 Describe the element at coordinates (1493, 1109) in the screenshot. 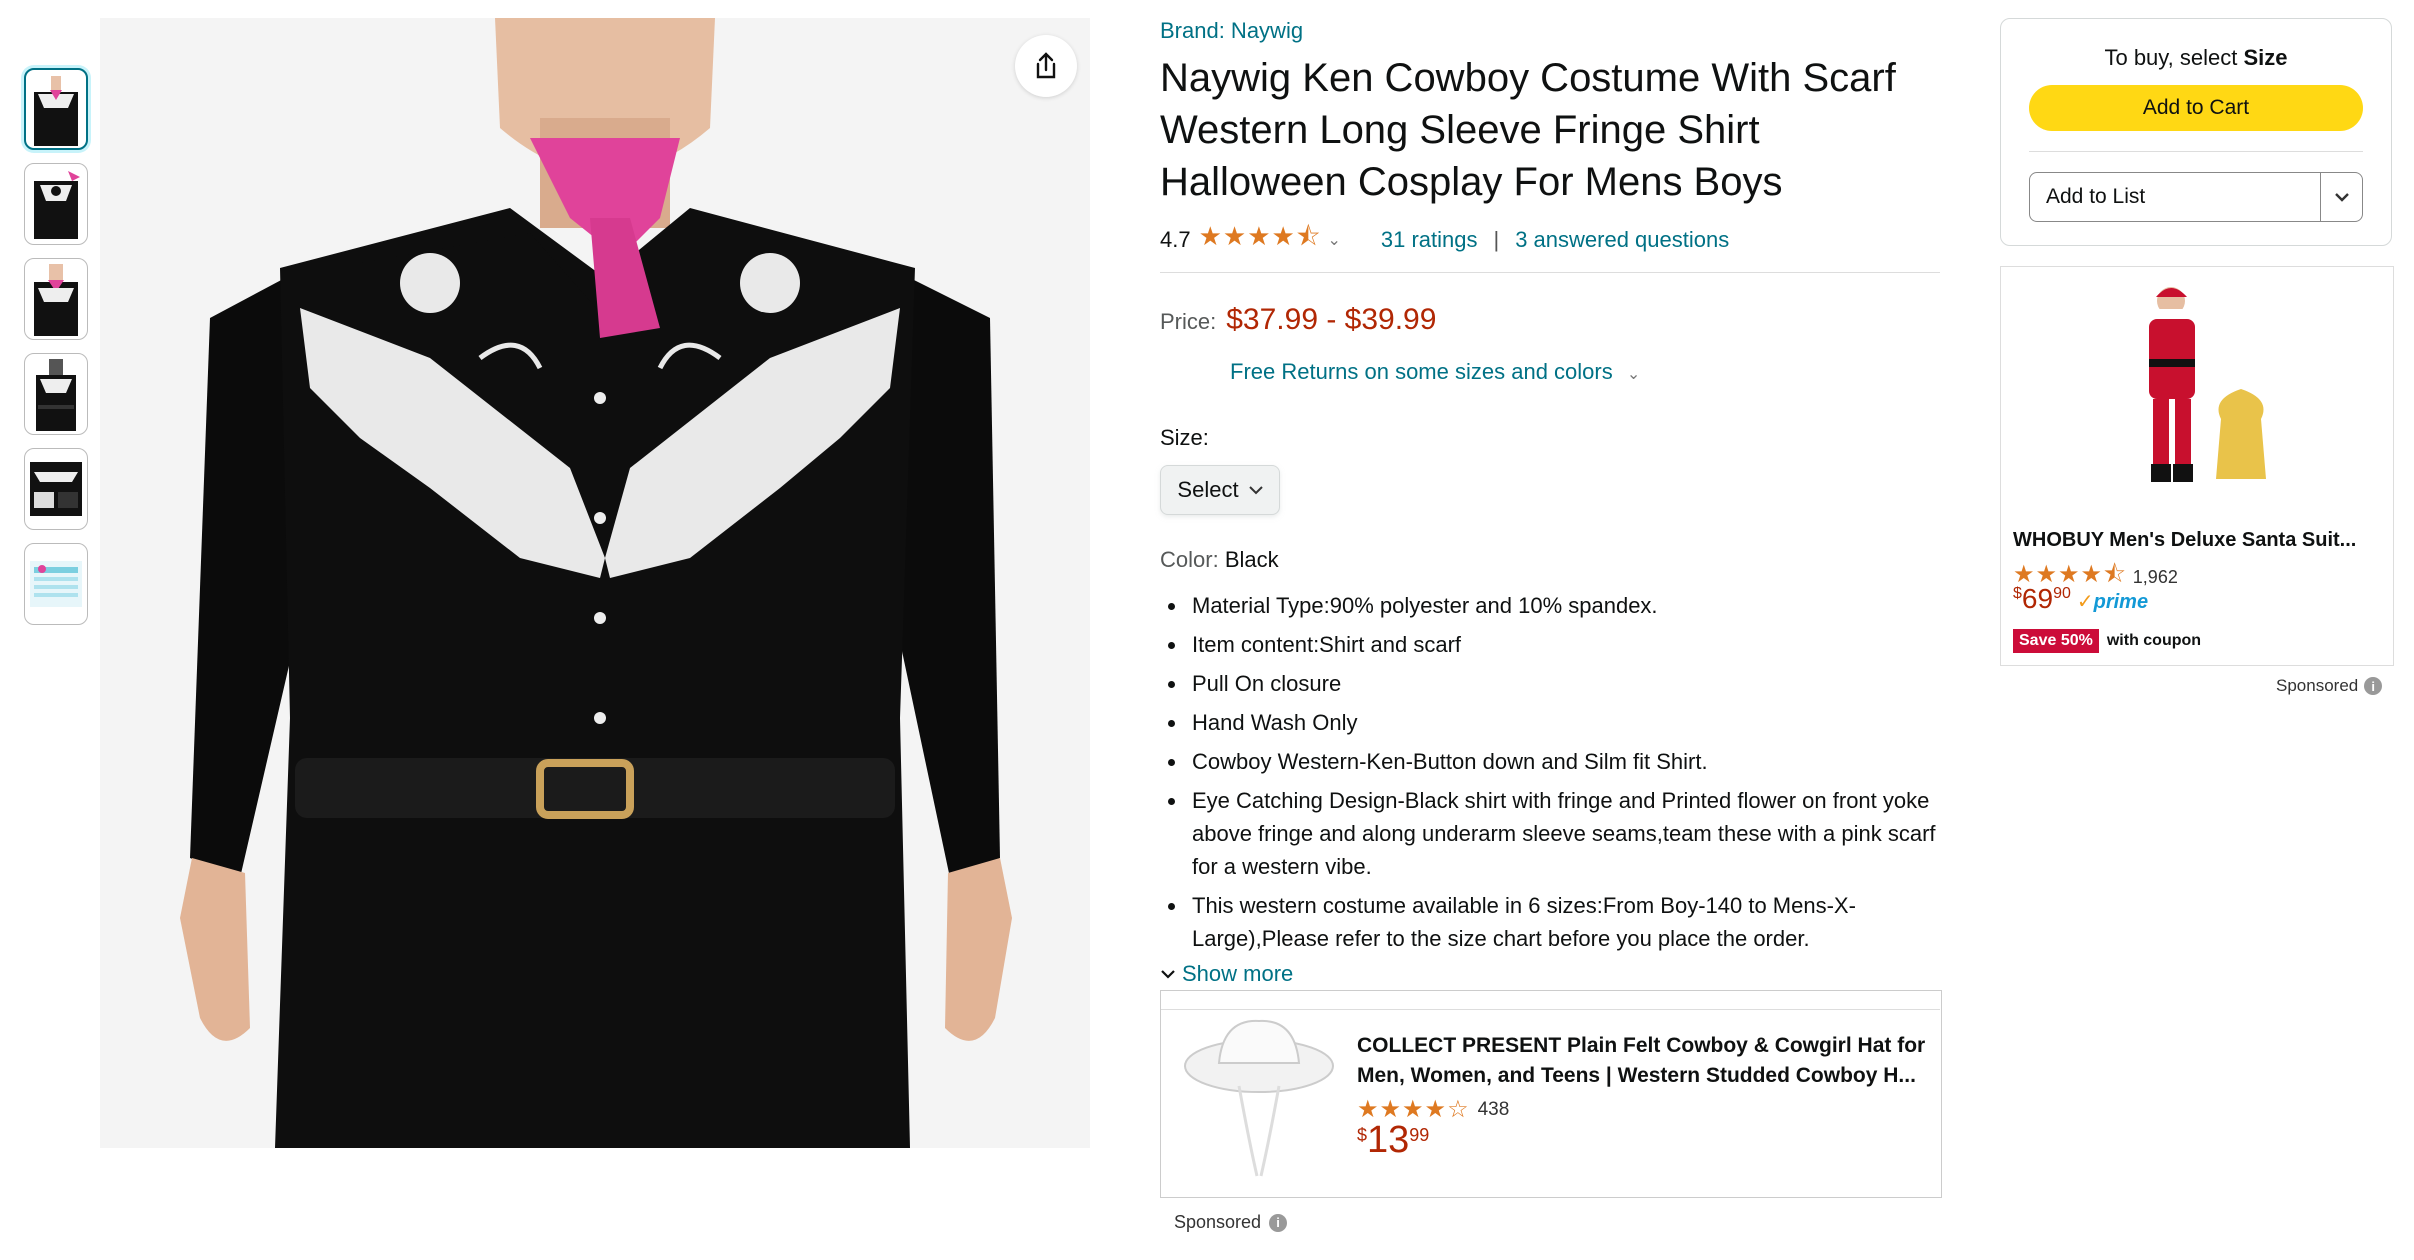

I see `rating-count: 438` at that location.